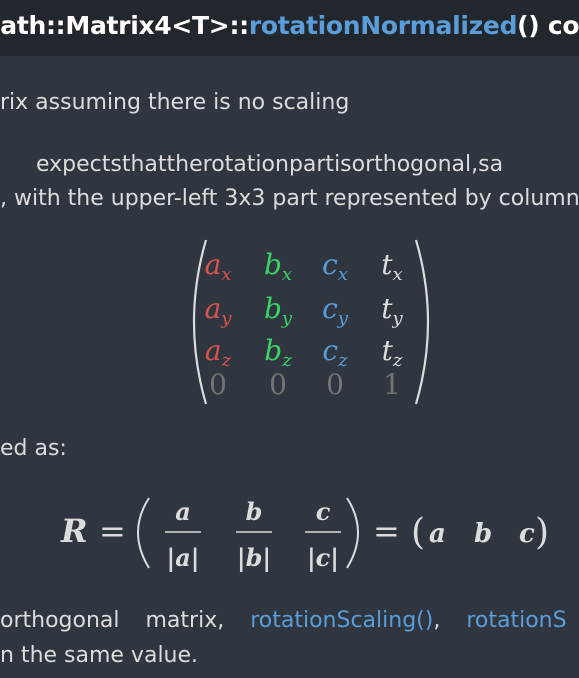 This screenshot has height=678, width=579. I want to click on formula-equals-1: =, so click(112, 531).